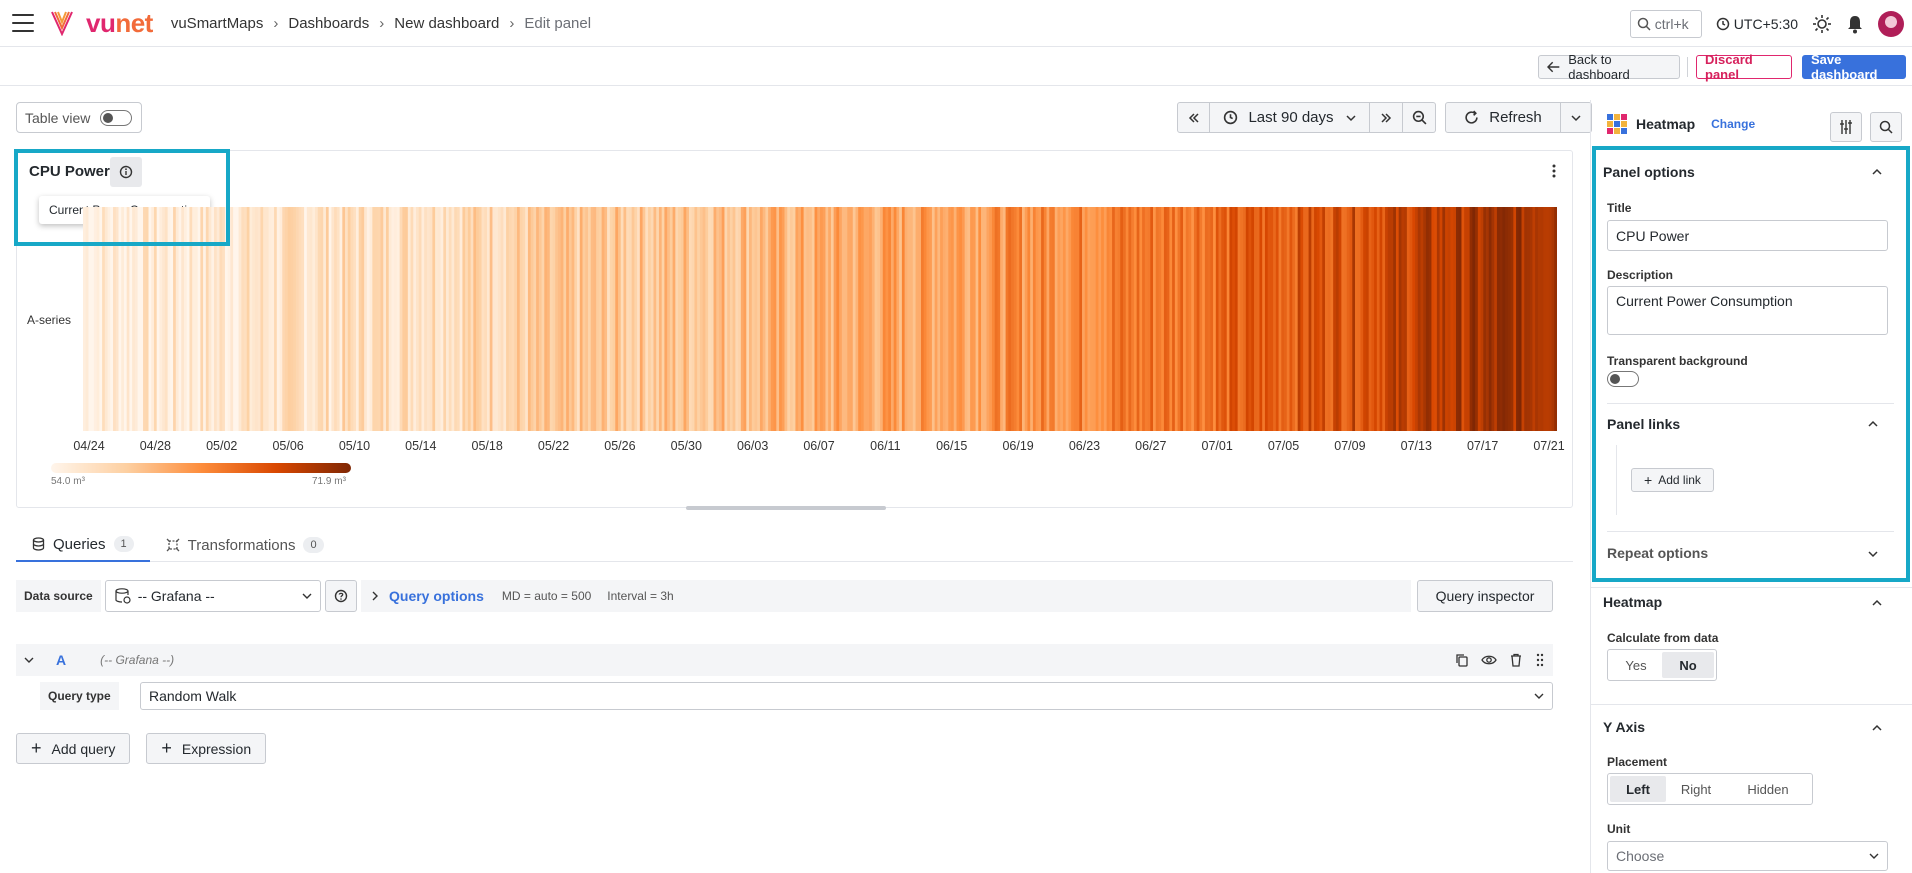 This screenshot has width=1912, height=873. What do you see at coordinates (1757, 24) in the screenshot?
I see `timezone-picker: UTC+5:30` at bounding box center [1757, 24].